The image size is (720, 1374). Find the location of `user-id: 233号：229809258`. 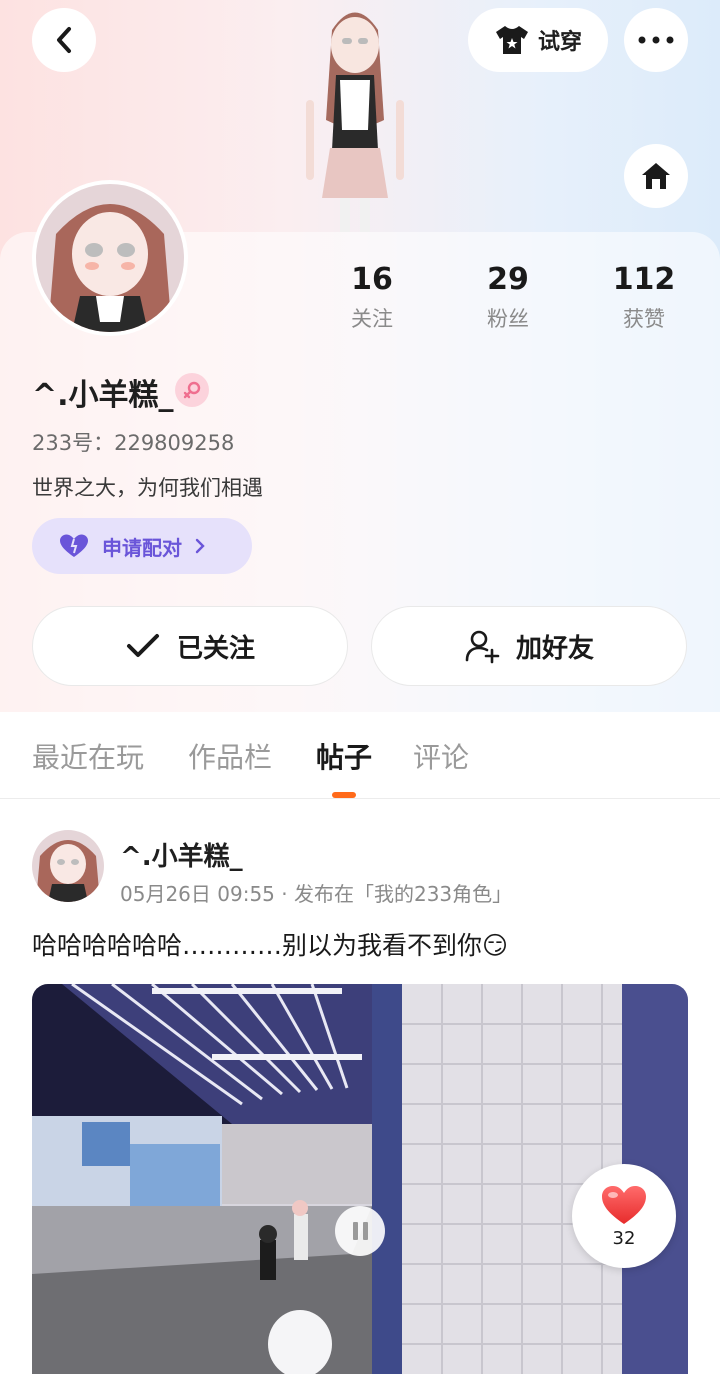

user-id: 233号：229809258 is located at coordinates (133, 443).